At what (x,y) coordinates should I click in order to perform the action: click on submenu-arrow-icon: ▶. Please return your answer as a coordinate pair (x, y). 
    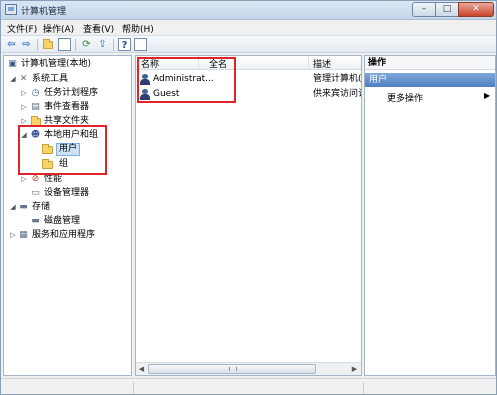
    Looking at the image, I should click on (487, 95).